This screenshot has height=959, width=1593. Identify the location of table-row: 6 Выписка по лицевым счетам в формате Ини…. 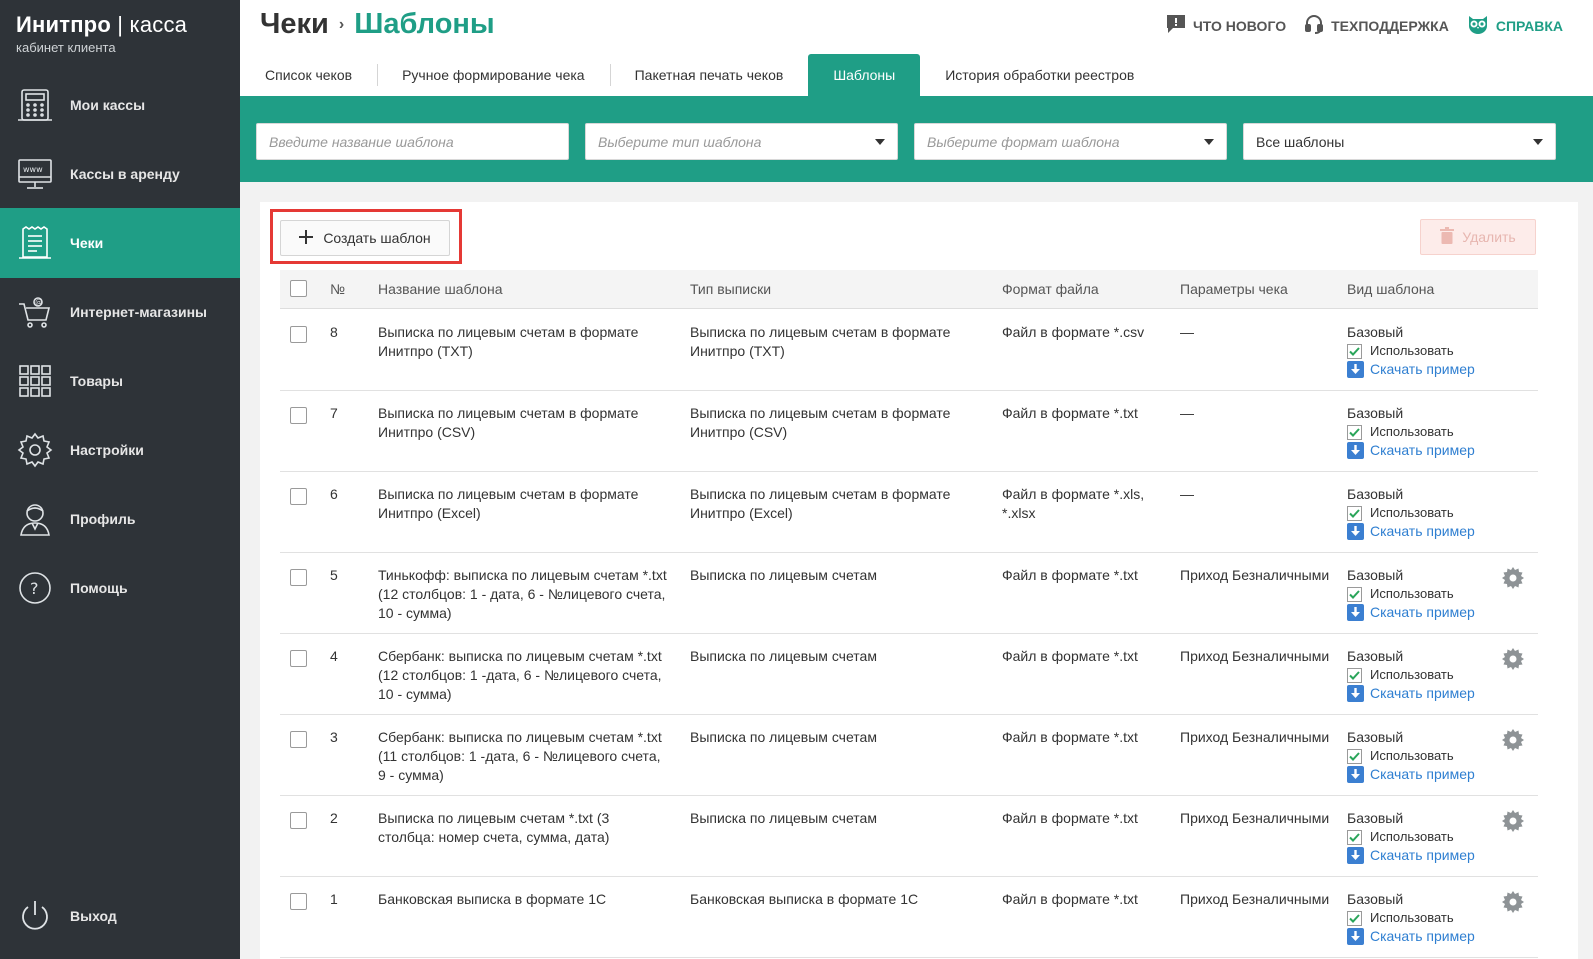
(909, 512).